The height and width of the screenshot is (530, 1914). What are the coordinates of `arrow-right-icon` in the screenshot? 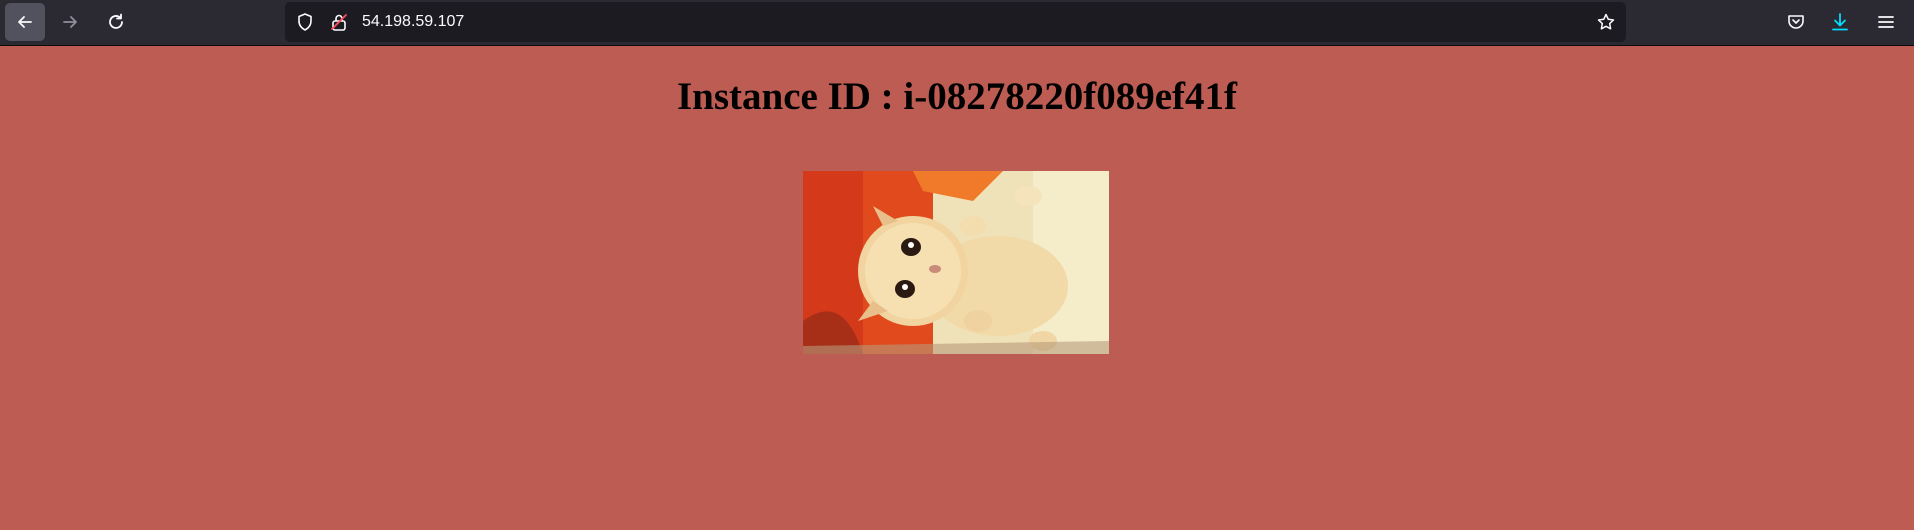 It's located at (70, 22).